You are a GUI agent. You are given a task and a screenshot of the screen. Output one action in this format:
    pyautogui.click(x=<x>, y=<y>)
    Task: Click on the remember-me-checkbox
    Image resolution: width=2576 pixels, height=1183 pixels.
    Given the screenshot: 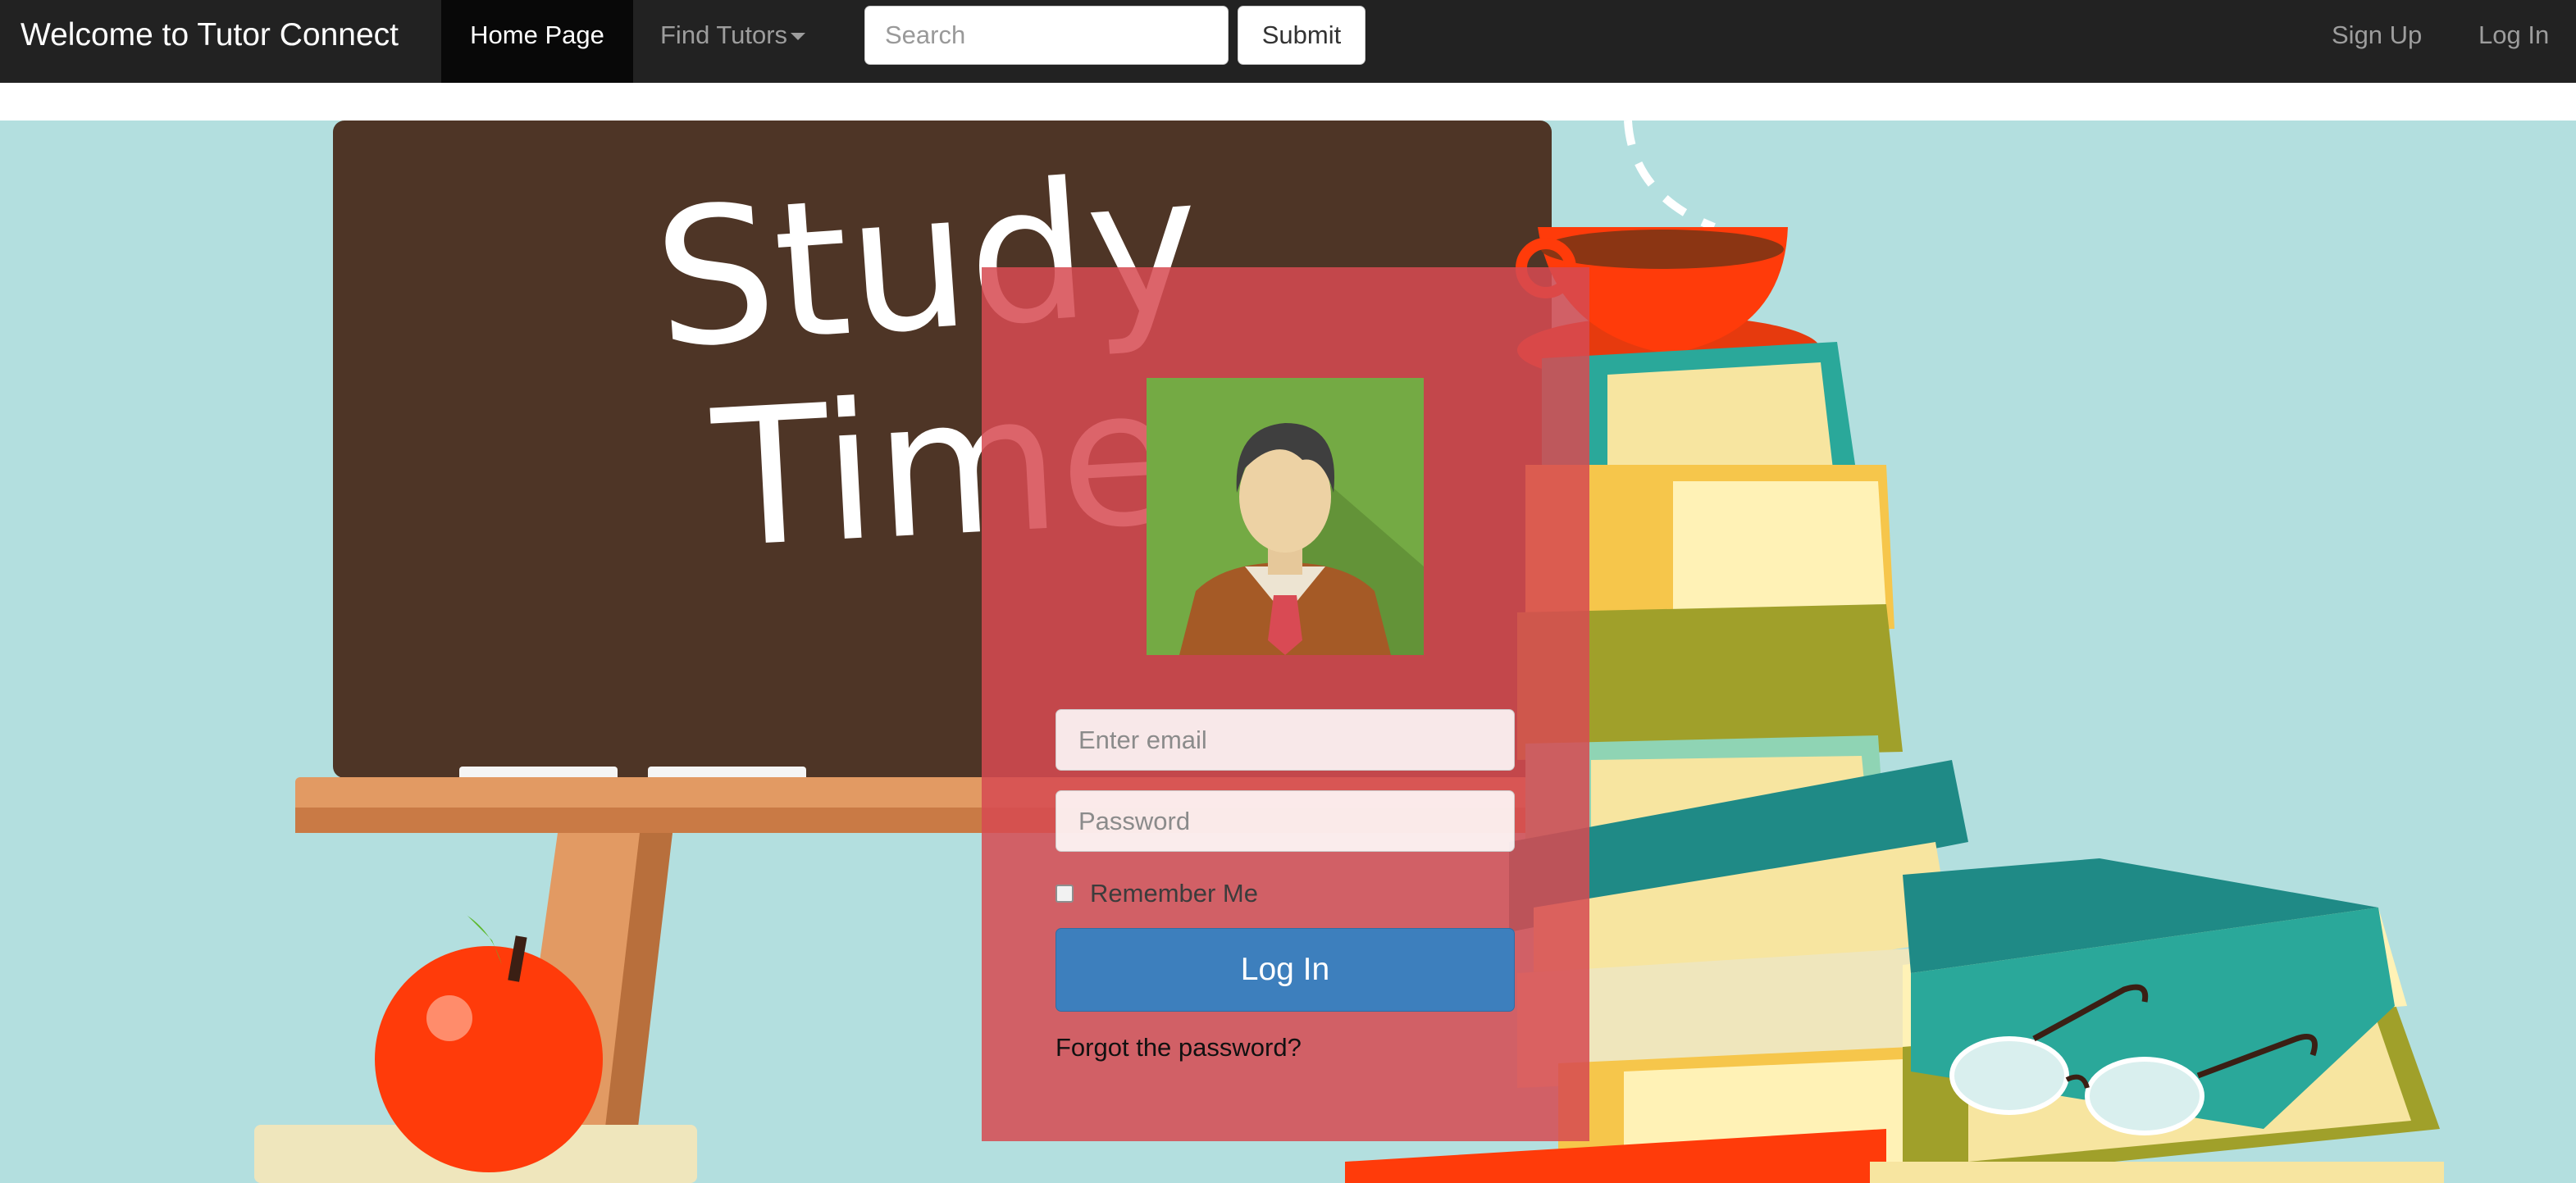 What is the action you would take?
    pyautogui.click(x=1064, y=894)
    